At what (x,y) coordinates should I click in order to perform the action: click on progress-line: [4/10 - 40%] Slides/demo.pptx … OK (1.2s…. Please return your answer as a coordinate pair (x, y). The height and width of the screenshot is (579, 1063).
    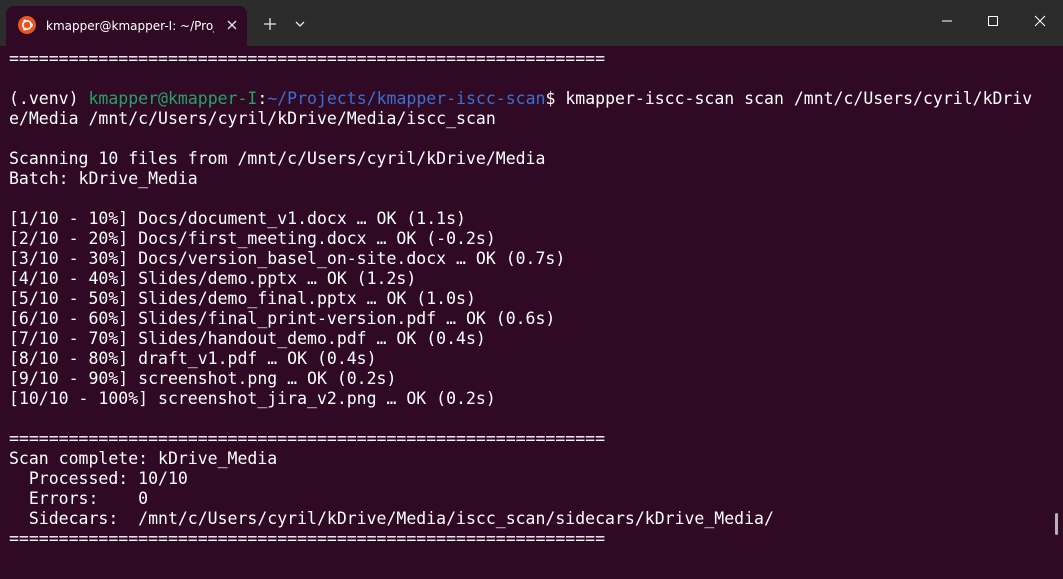
    Looking at the image, I should click on (213, 278).